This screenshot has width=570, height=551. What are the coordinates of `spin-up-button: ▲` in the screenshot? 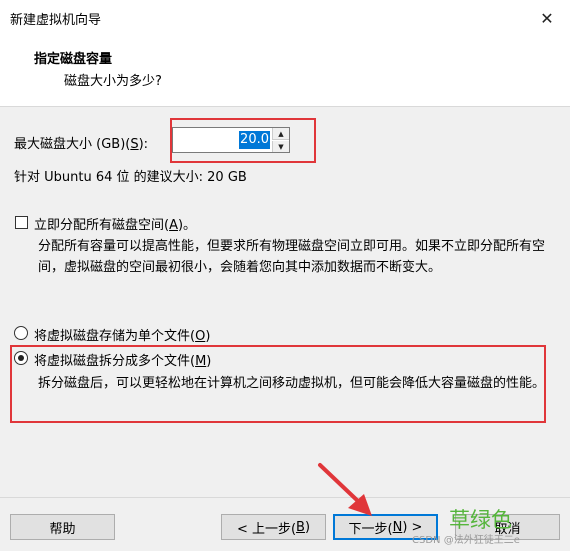 It's located at (280, 134).